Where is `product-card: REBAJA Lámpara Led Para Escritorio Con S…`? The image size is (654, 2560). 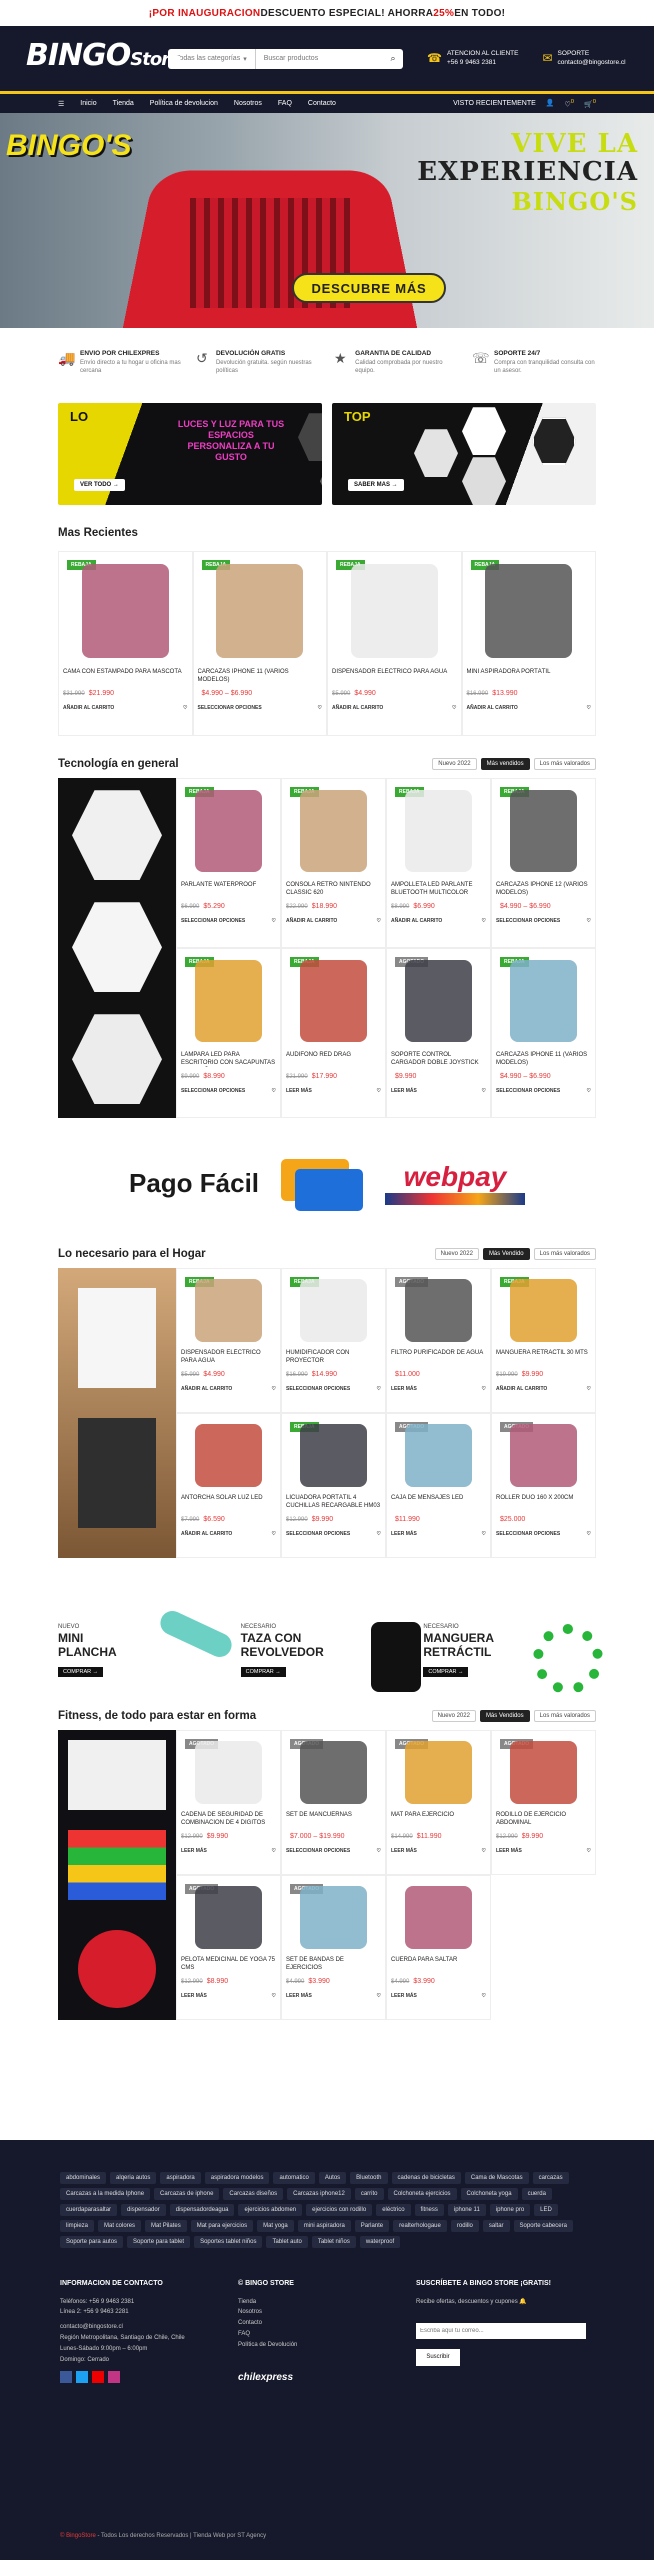
product-card: REBAJA Lámpara Led Para Escritorio Con S… is located at coordinates (228, 1033).